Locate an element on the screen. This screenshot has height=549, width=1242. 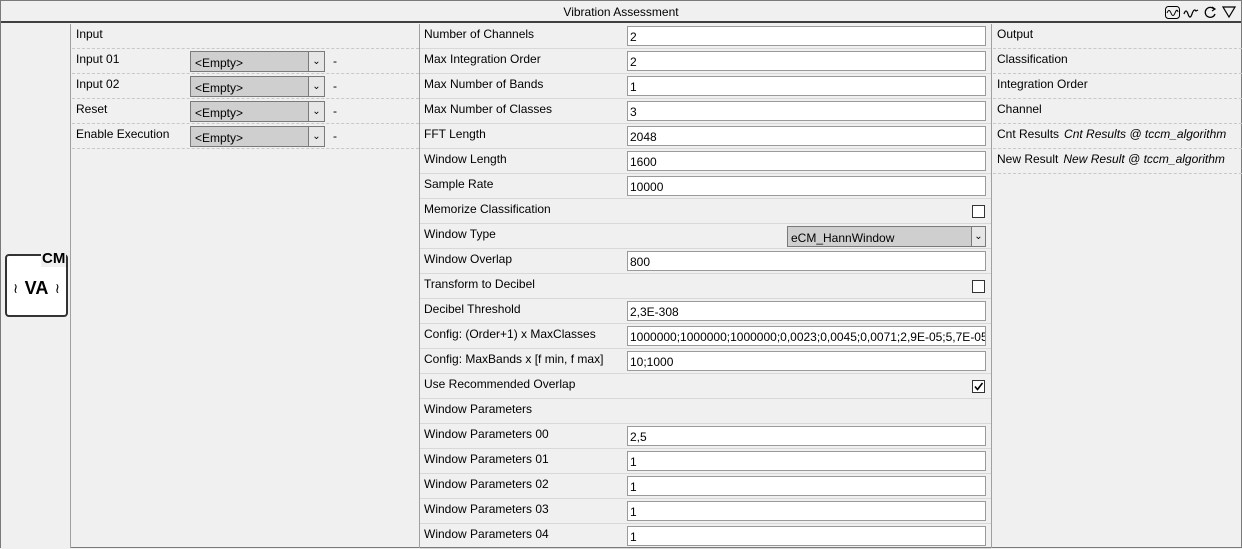
max-integration-order-field: 2 is located at coordinates (806, 61).